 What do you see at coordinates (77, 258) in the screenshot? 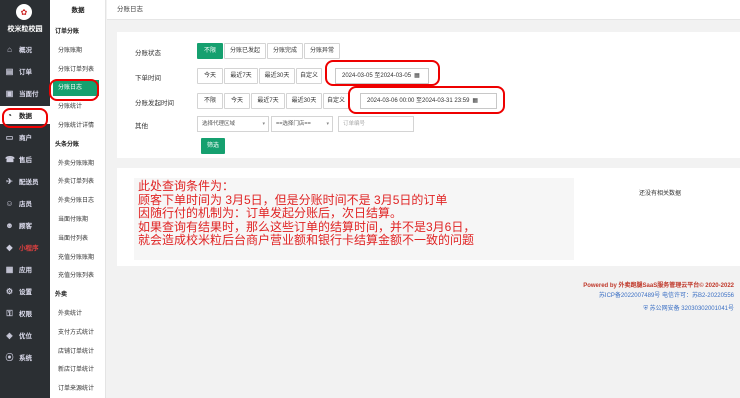
I see `subnav-item: 充值分账账期` at bounding box center [77, 258].